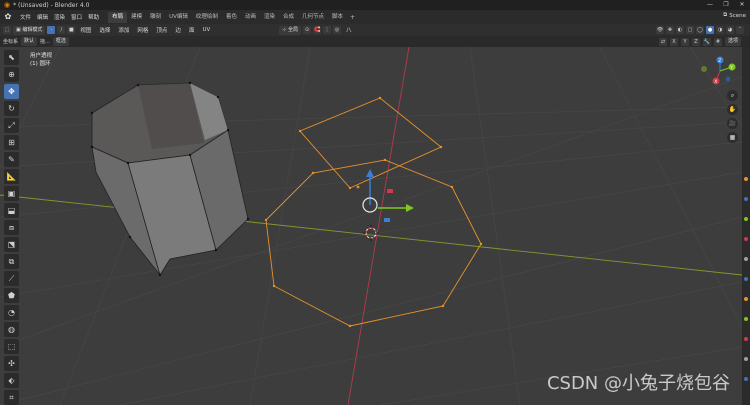  What do you see at coordinates (11, 295) in the screenshot?
I see `poly-build-tool-icon: ⬟` at bounding box center [11, 295].